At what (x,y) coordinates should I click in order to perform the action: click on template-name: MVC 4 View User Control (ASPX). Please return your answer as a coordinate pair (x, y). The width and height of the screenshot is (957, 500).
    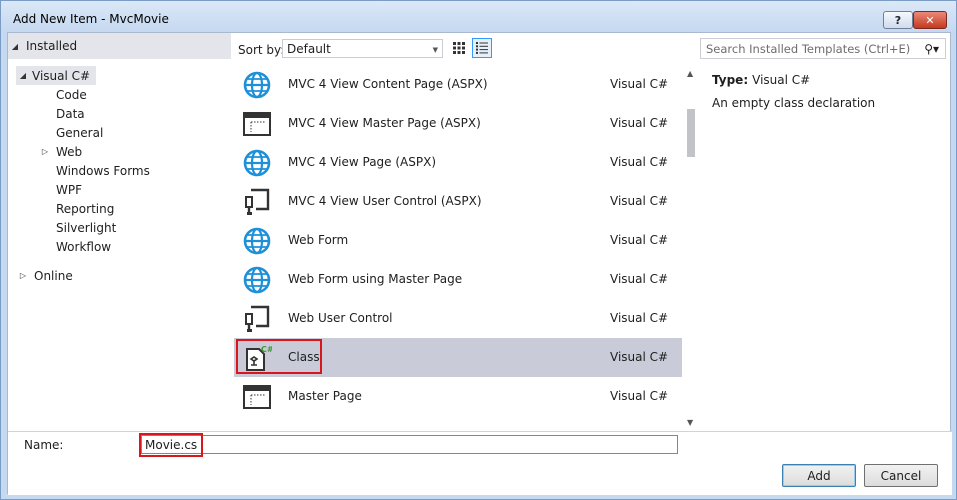
    Looking at the image, I should click on (385, 201).